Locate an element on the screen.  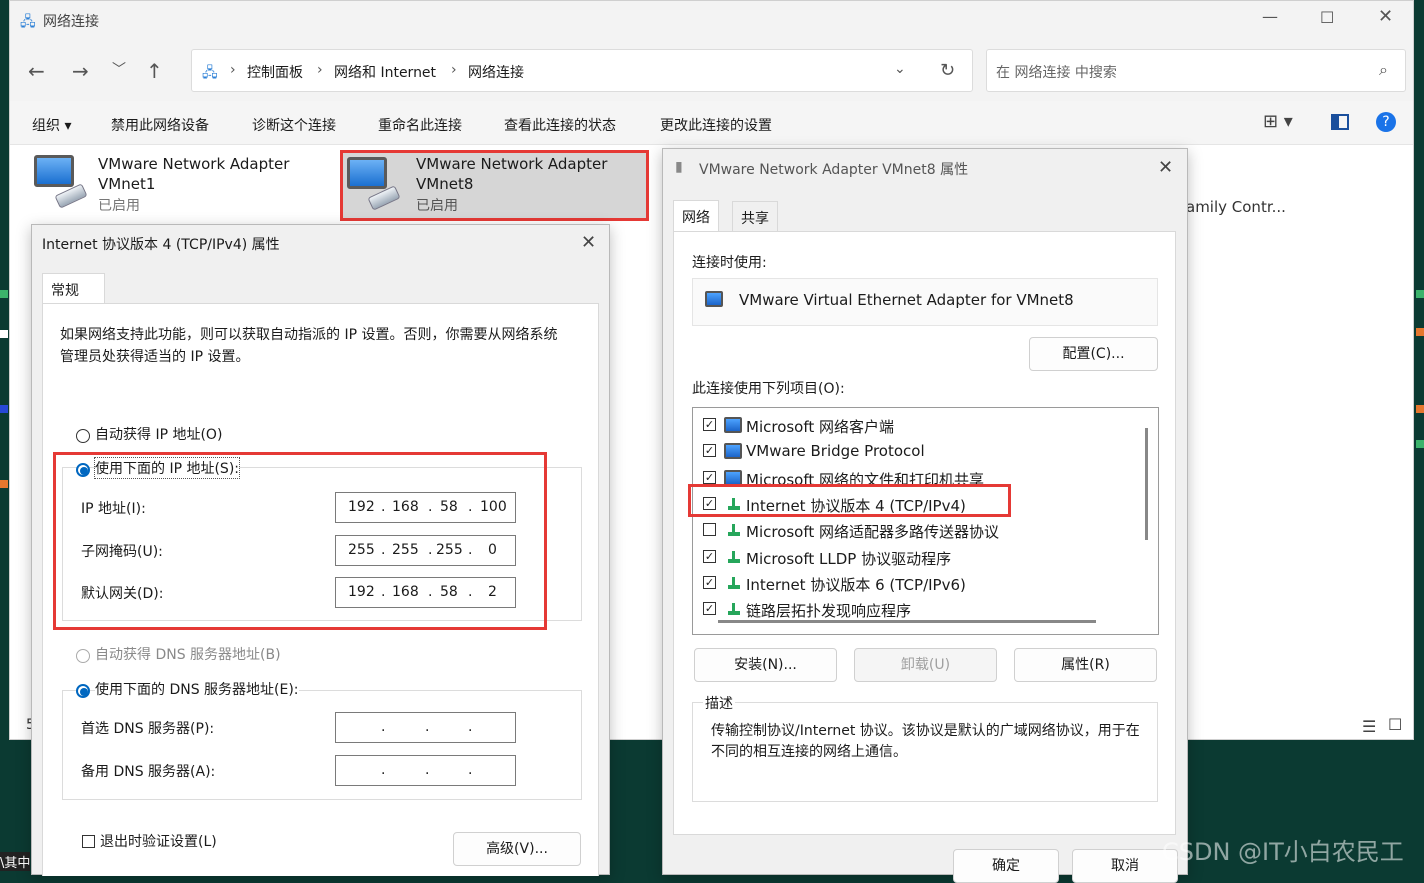
manual-dns-radio is located at coordinates (83, 691).